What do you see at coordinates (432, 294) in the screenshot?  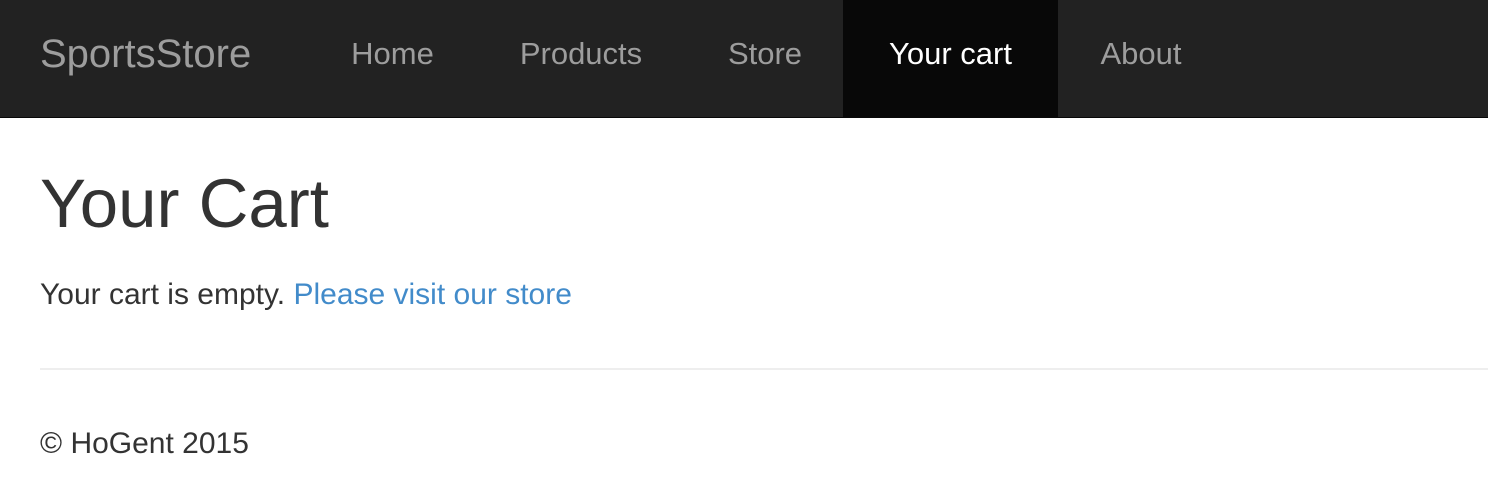 I see `visit-store-link: Please visit our store` at bounding box center [432, 294].